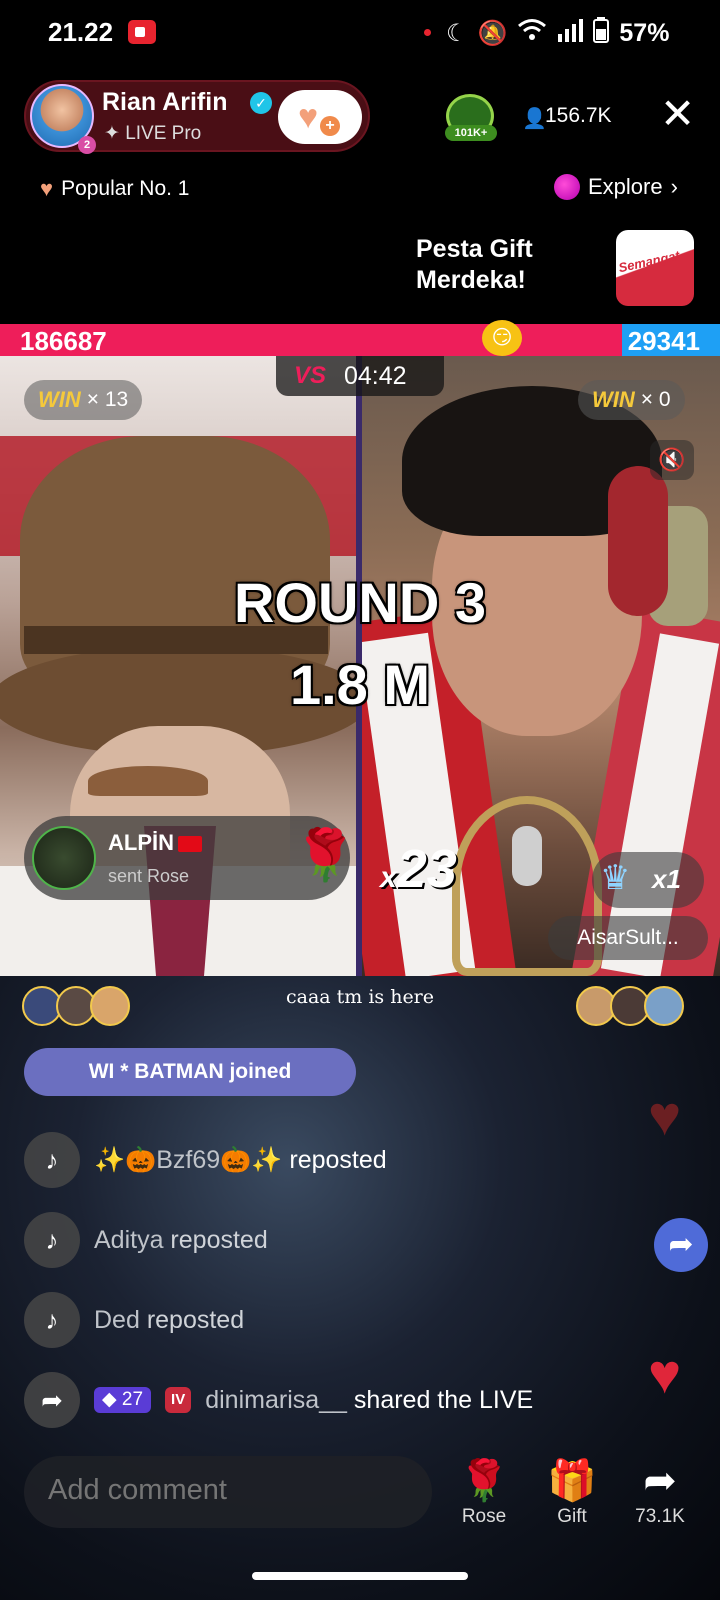  What do you see at coordinates (660, 1516) in the screenshot?
I see `share-count: 73.1K` at bounding box center [660, 1516].